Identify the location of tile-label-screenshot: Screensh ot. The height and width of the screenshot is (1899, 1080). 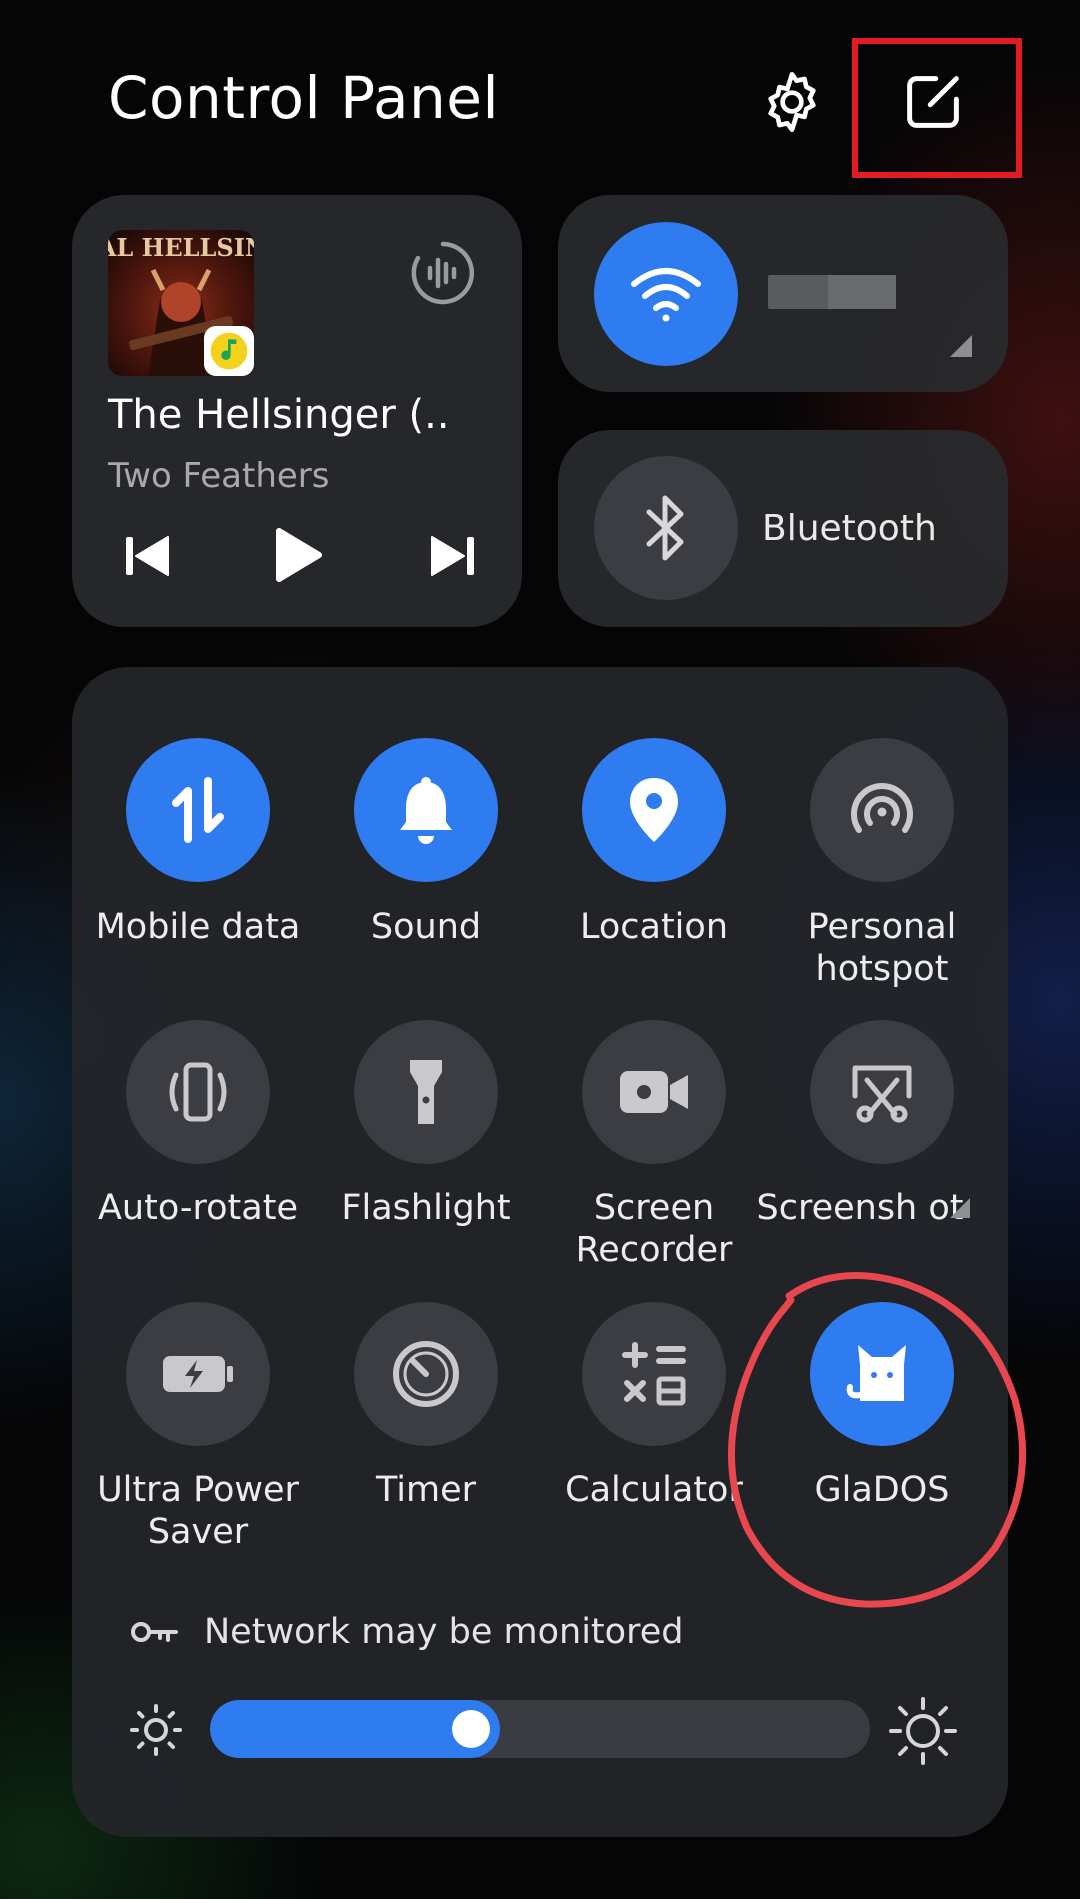
(860, 1208).